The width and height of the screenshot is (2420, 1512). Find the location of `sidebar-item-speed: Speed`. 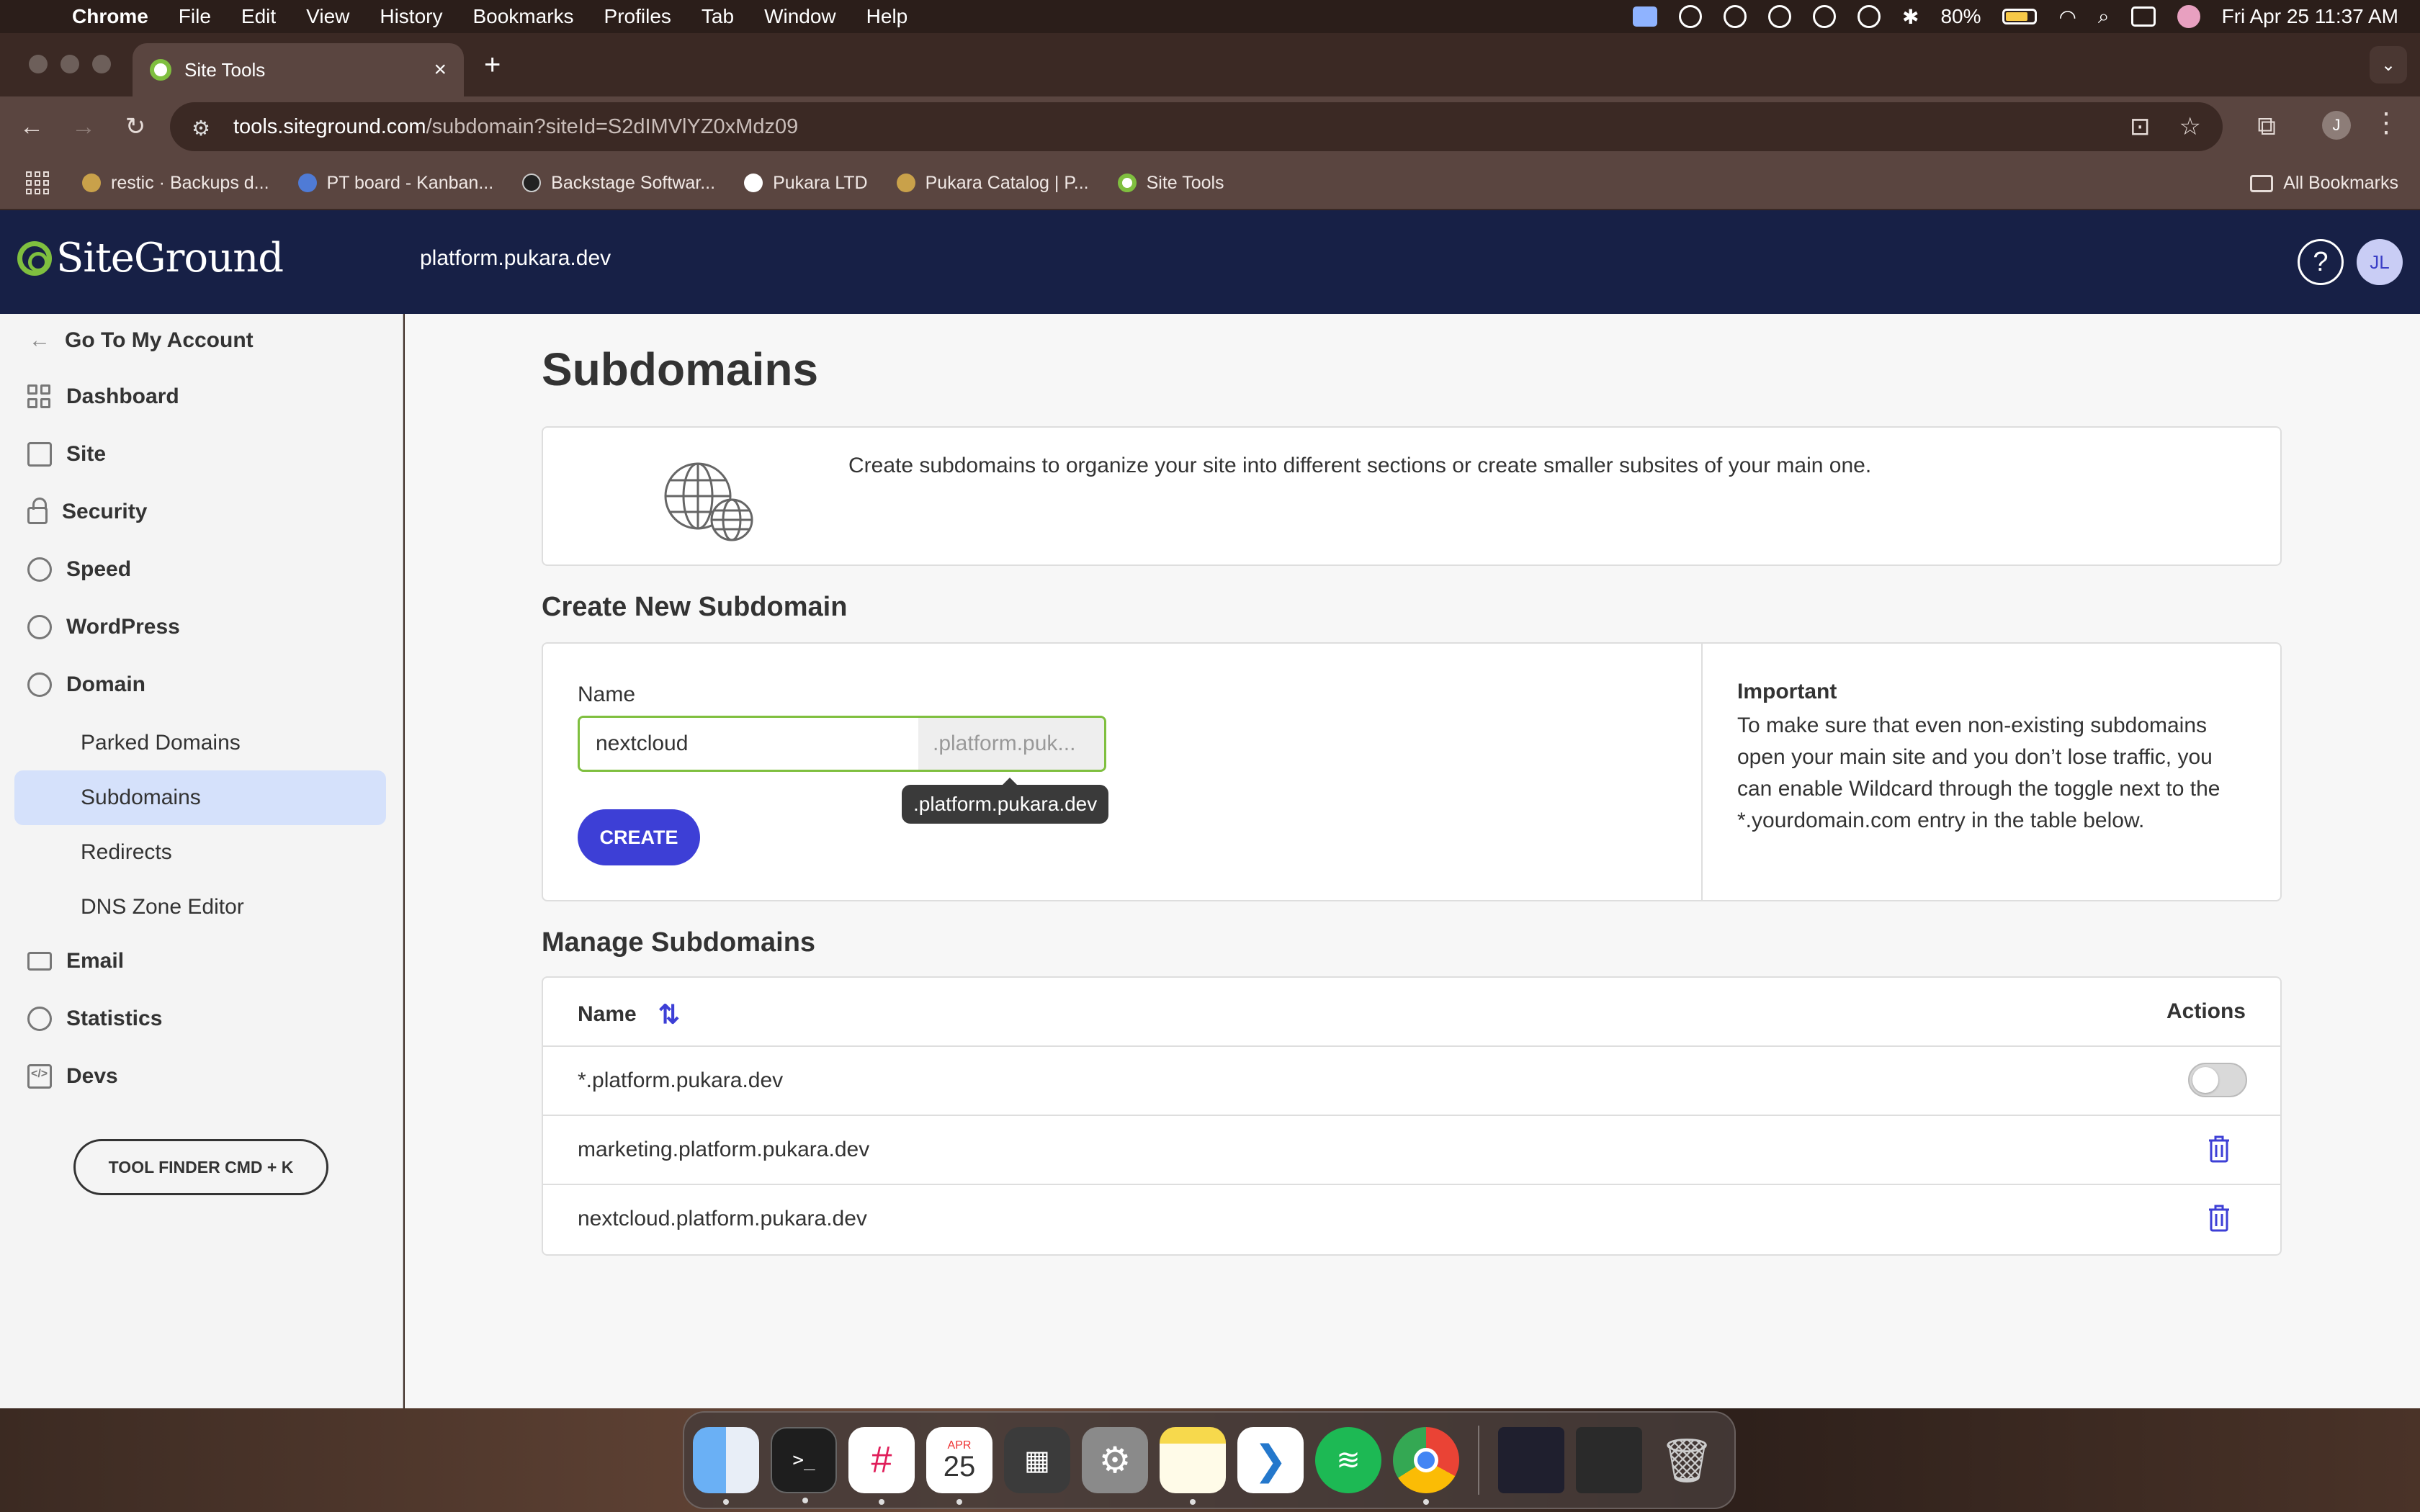

sidebar-item-speed: Speed is located at coordinates (79, 569).